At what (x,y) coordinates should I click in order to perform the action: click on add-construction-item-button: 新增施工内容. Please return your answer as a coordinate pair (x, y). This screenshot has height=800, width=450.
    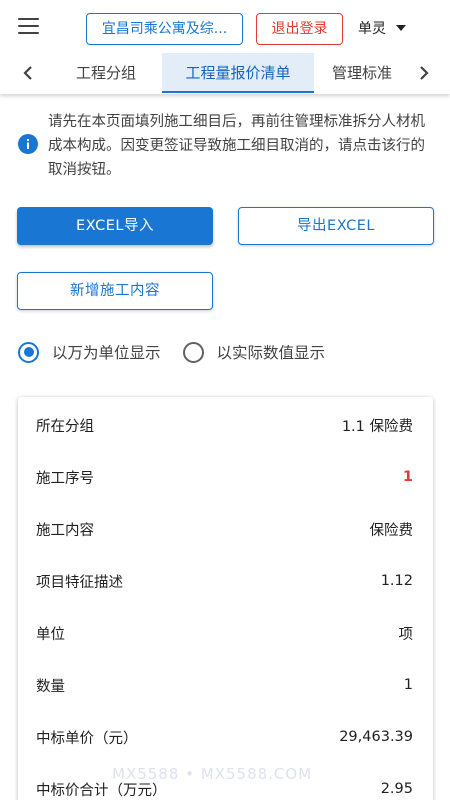
    Looking at the image, I should click on (115, 291).